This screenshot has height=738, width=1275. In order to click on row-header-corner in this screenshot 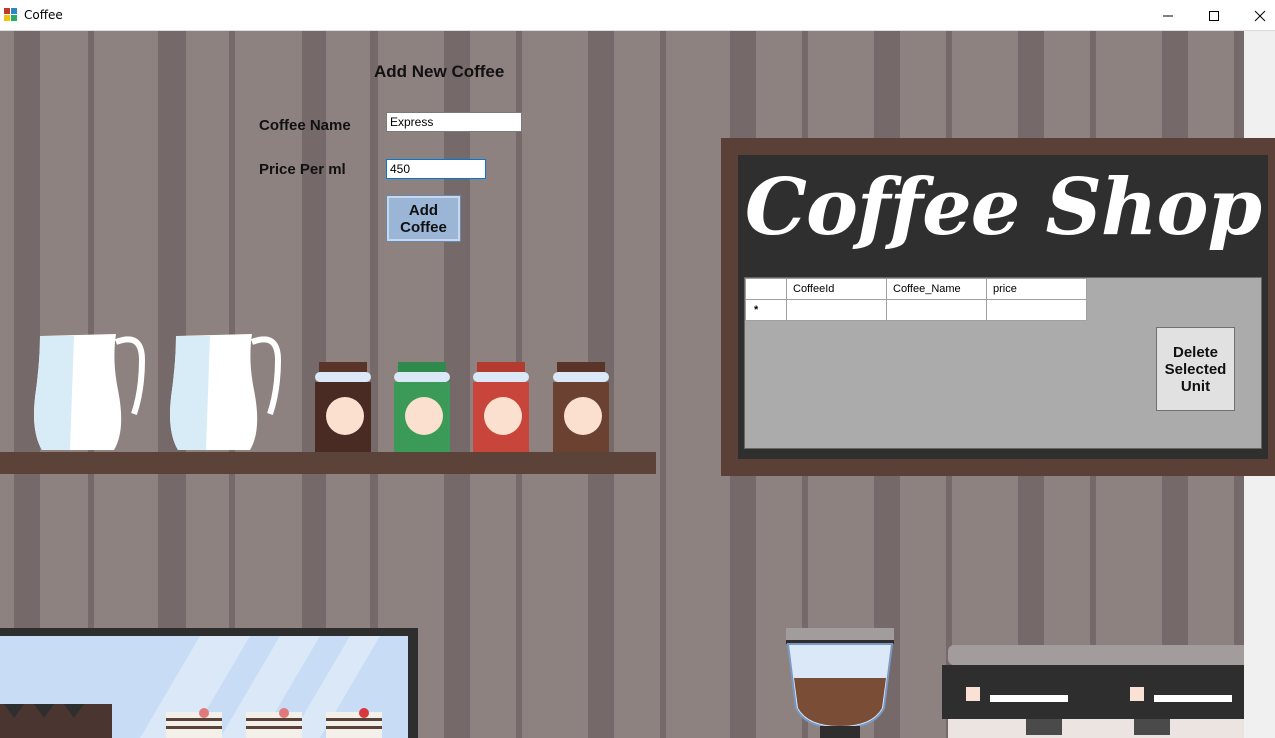, I will do `click(766, 289)`.